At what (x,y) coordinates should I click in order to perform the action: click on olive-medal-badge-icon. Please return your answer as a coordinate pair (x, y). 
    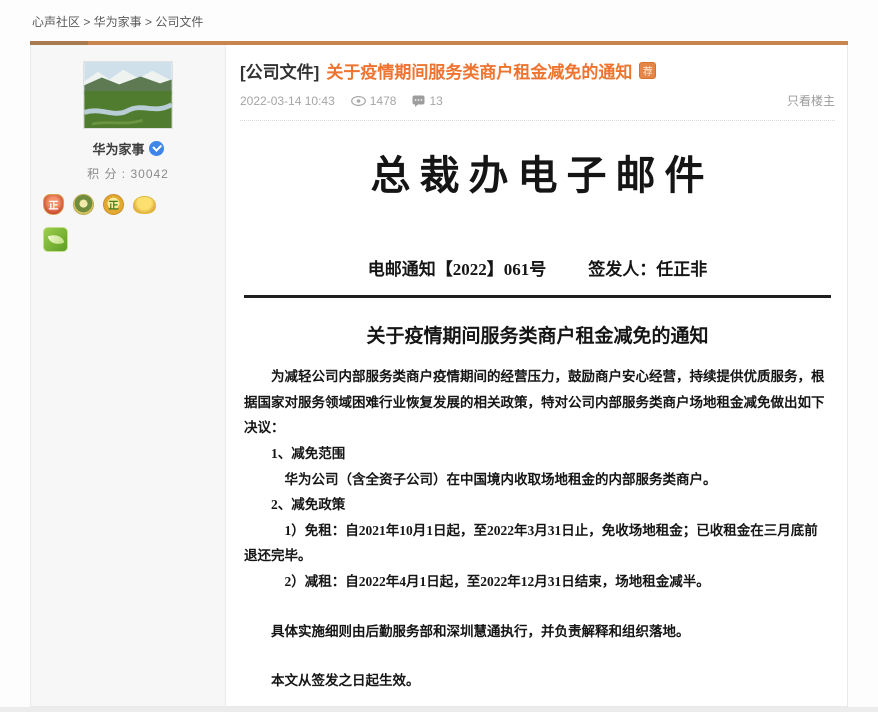
    Looking at the image, I should click on (83, 204).